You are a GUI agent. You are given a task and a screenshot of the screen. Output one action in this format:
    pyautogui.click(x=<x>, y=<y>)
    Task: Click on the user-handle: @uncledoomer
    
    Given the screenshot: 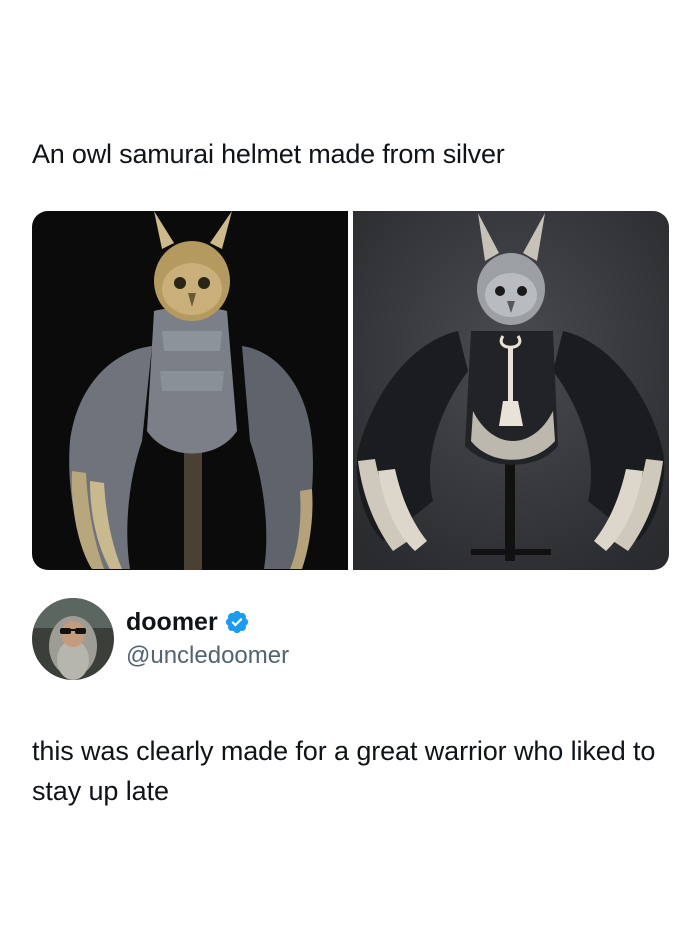 What is the action you would take?
    pyautogui.click(x=207, y=656)
    